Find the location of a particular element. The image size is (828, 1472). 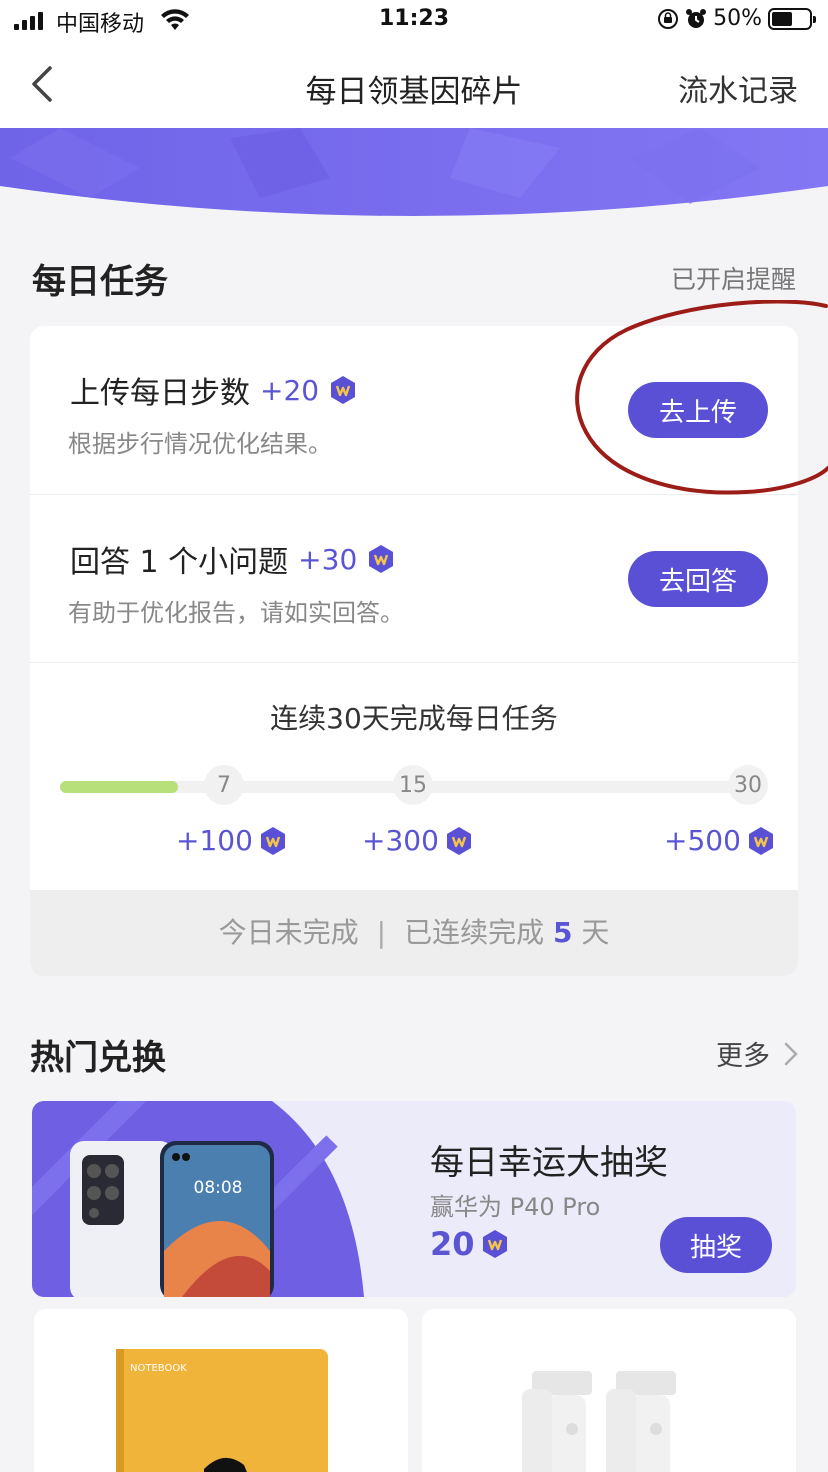

streak-suffix: 天 is located at coordinates (595, 932).